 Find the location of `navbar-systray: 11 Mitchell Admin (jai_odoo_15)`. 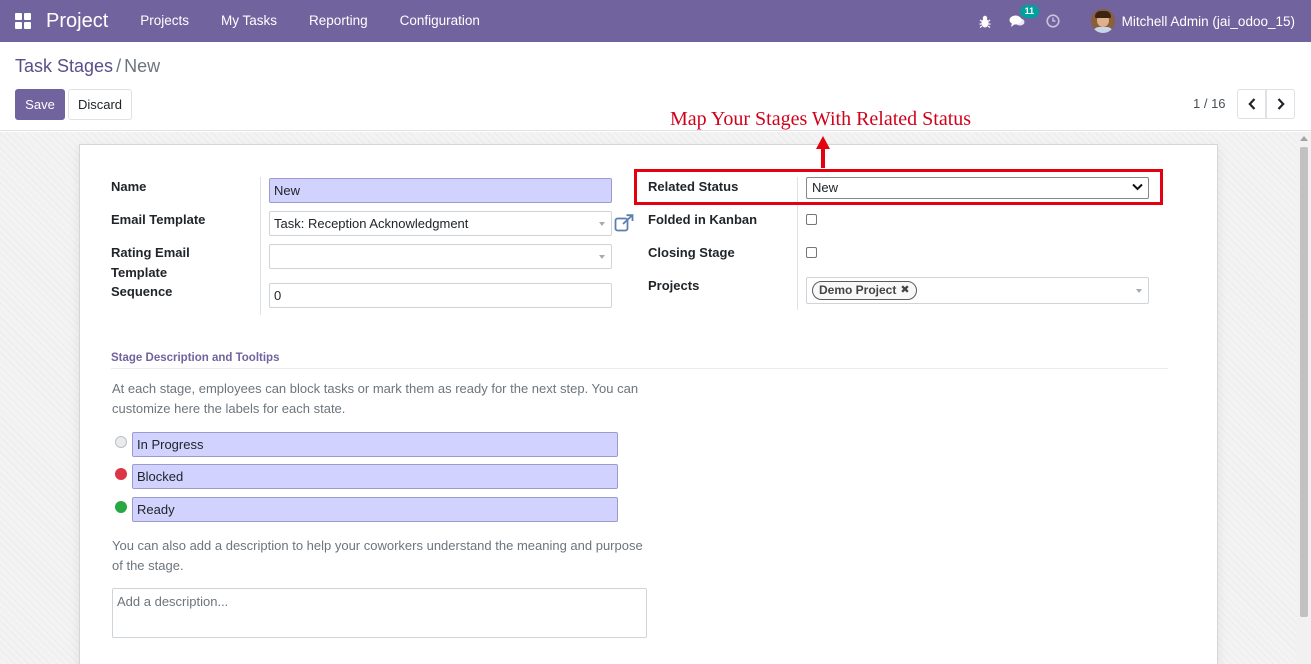

navbar-systray: 11 Mitchell Admin (jai_odoo_15) is located at coordinates (1144, 21).